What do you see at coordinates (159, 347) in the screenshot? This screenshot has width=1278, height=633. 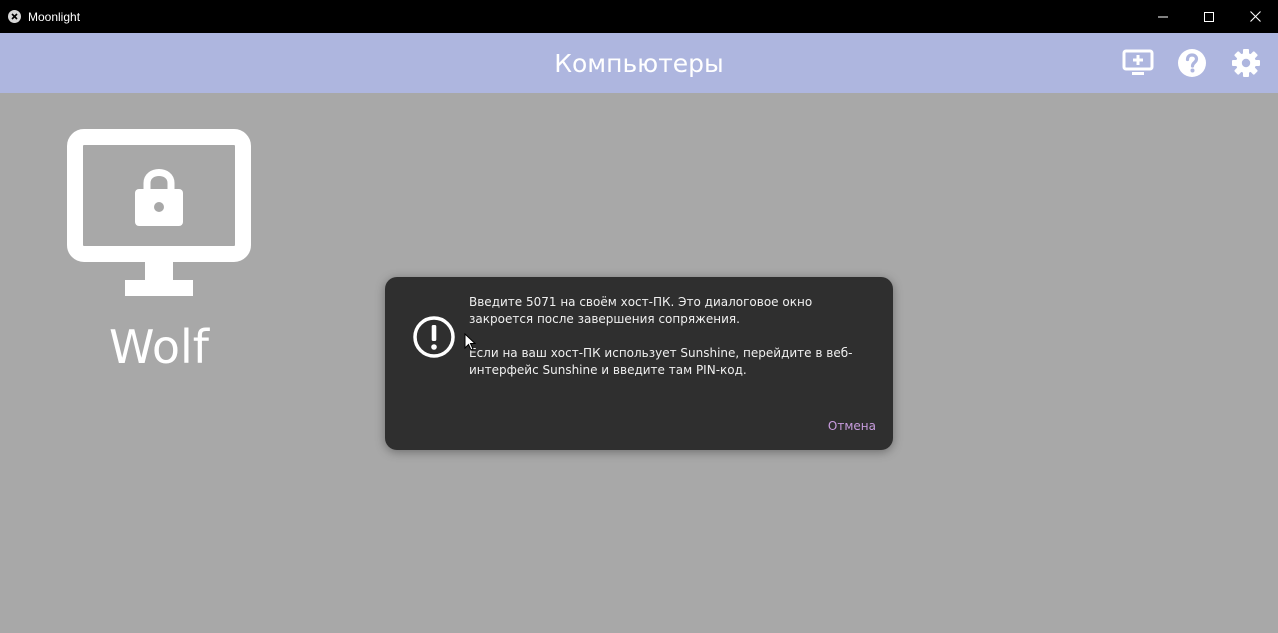 I see `computer-name: Wolf` at bounding box center [159, 347].